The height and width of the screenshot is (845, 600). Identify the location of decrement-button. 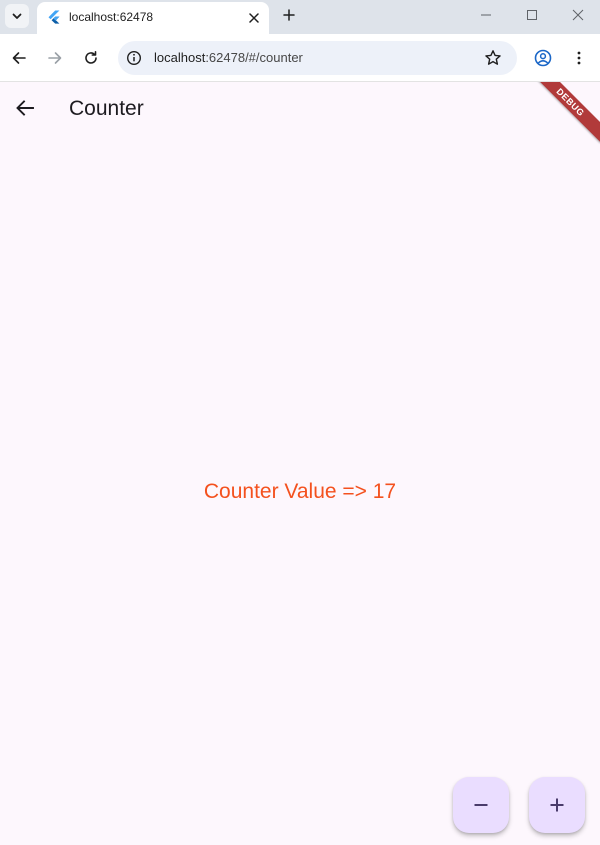
(481, 805).